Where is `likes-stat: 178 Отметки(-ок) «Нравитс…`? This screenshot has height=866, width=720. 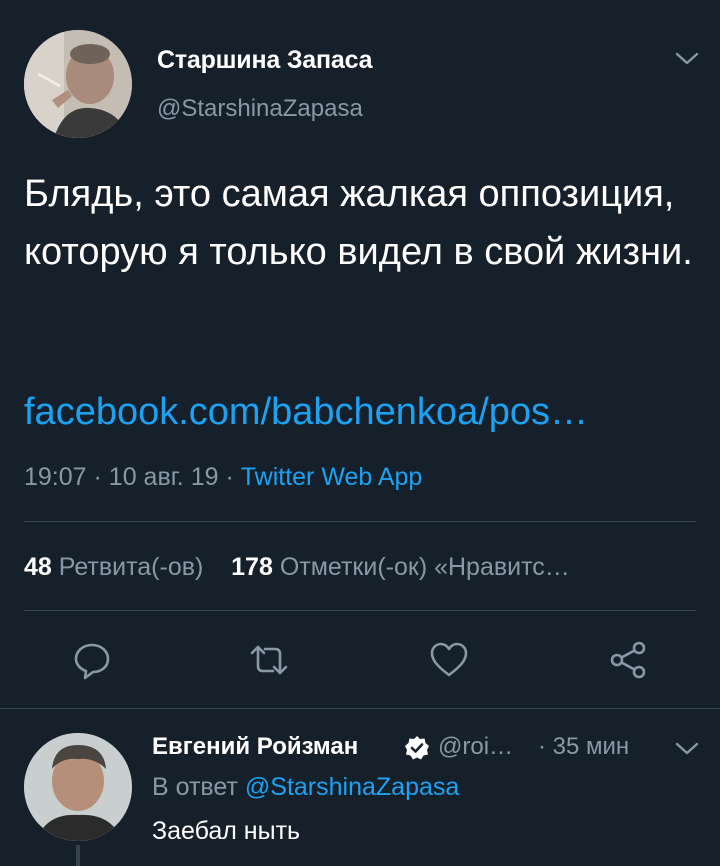 likes-stat: 178 Отметки(-ок) «Нравитс… is located at coordinates (400, 567).